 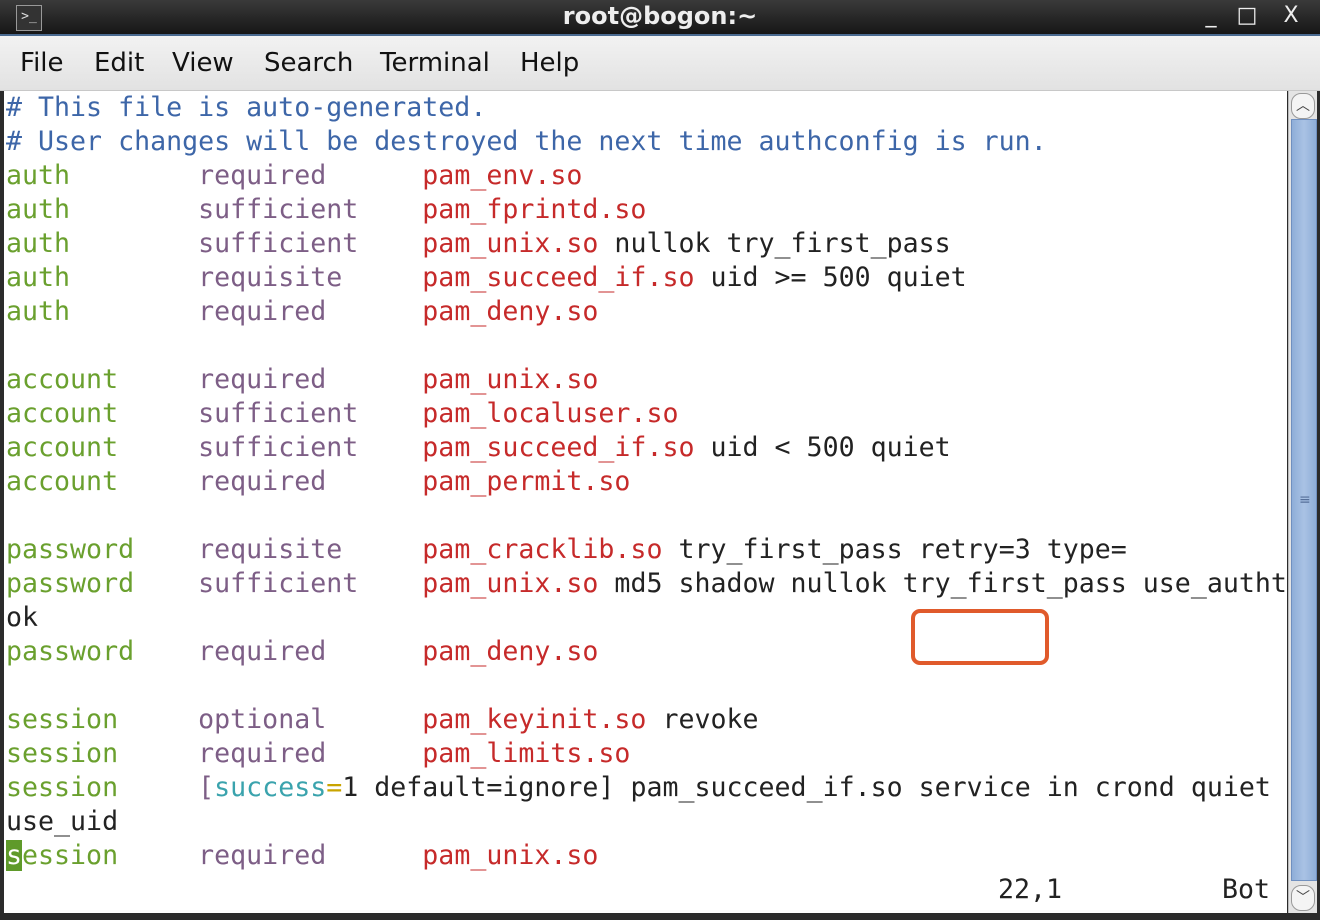 I want to click on code-token: pam_fprintd.so, so click(x=534, y=209).